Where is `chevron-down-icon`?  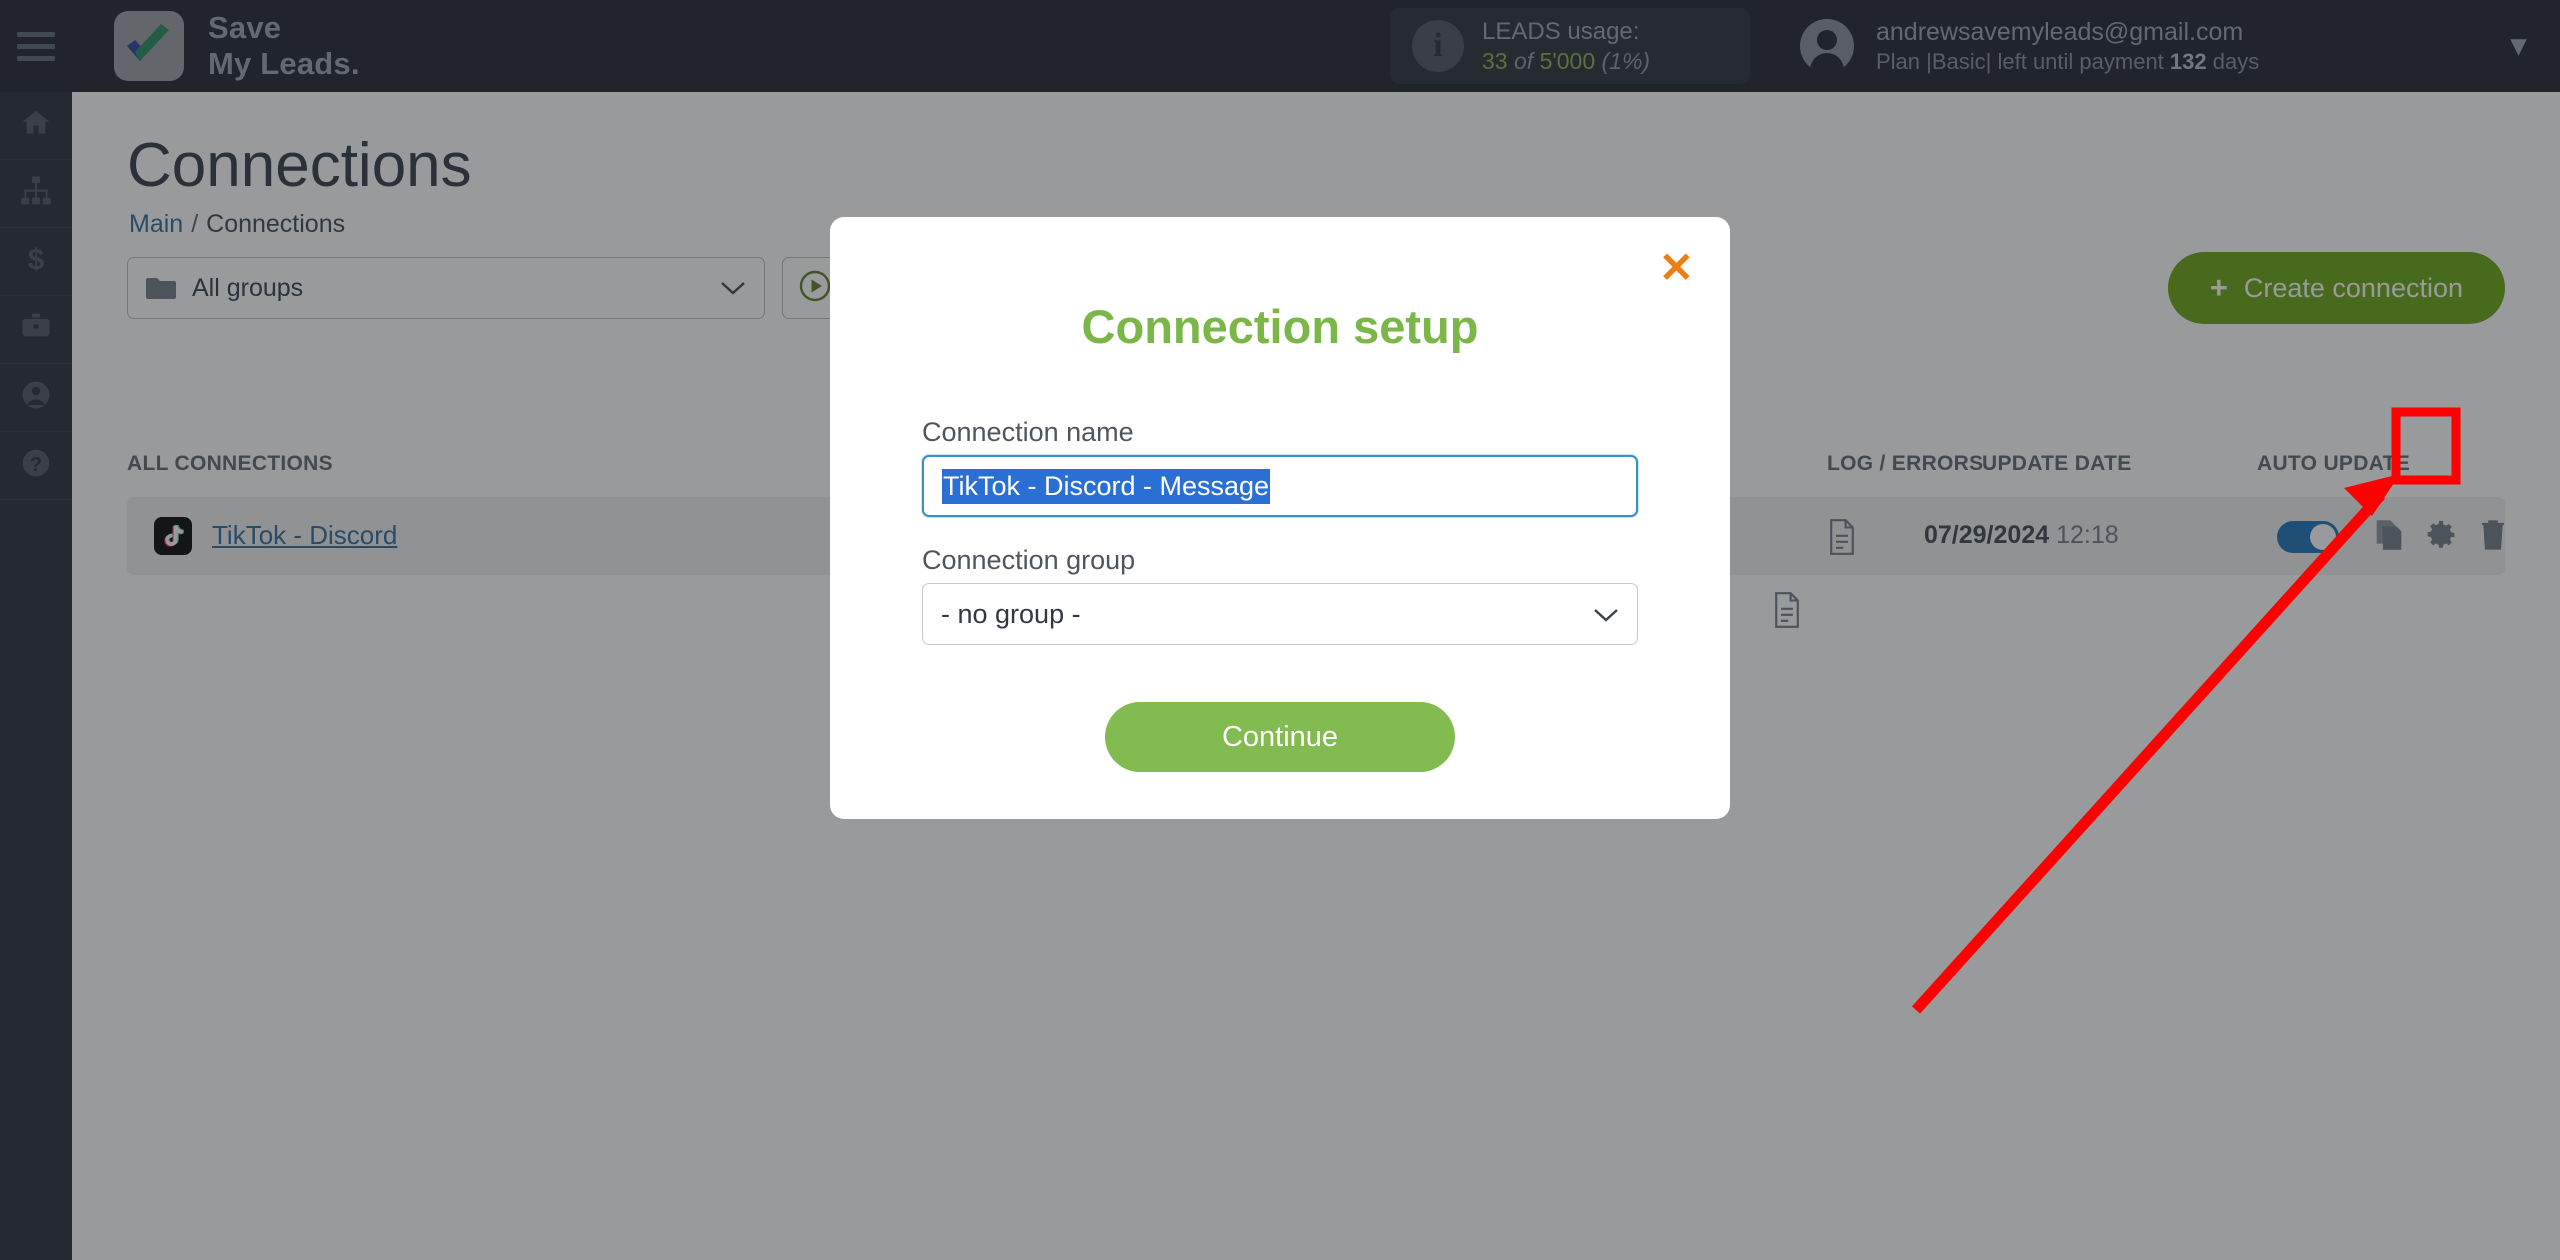 chevron-down-icon is located at coordinates (1606, 614).